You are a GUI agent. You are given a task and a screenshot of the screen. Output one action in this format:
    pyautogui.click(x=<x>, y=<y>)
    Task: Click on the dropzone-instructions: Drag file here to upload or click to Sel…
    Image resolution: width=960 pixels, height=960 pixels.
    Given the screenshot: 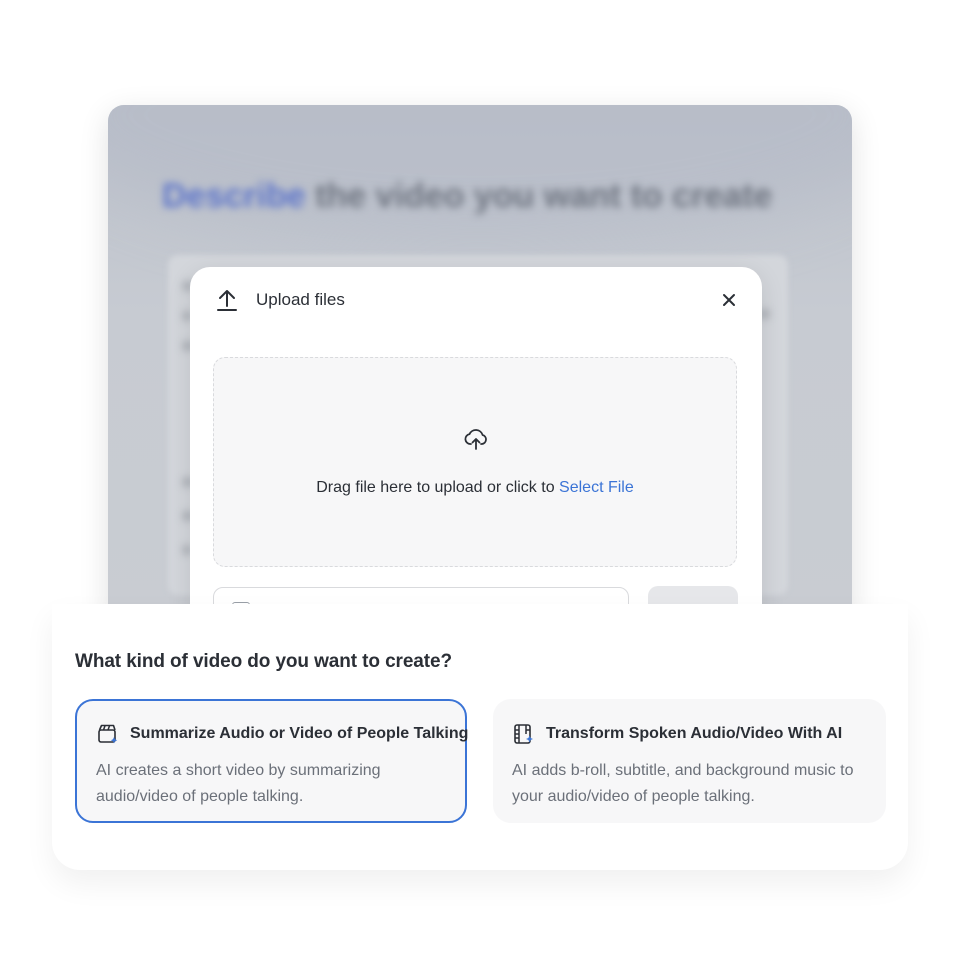 What is the action you would take?
    pyautogui.click(x=475, y=488)
    